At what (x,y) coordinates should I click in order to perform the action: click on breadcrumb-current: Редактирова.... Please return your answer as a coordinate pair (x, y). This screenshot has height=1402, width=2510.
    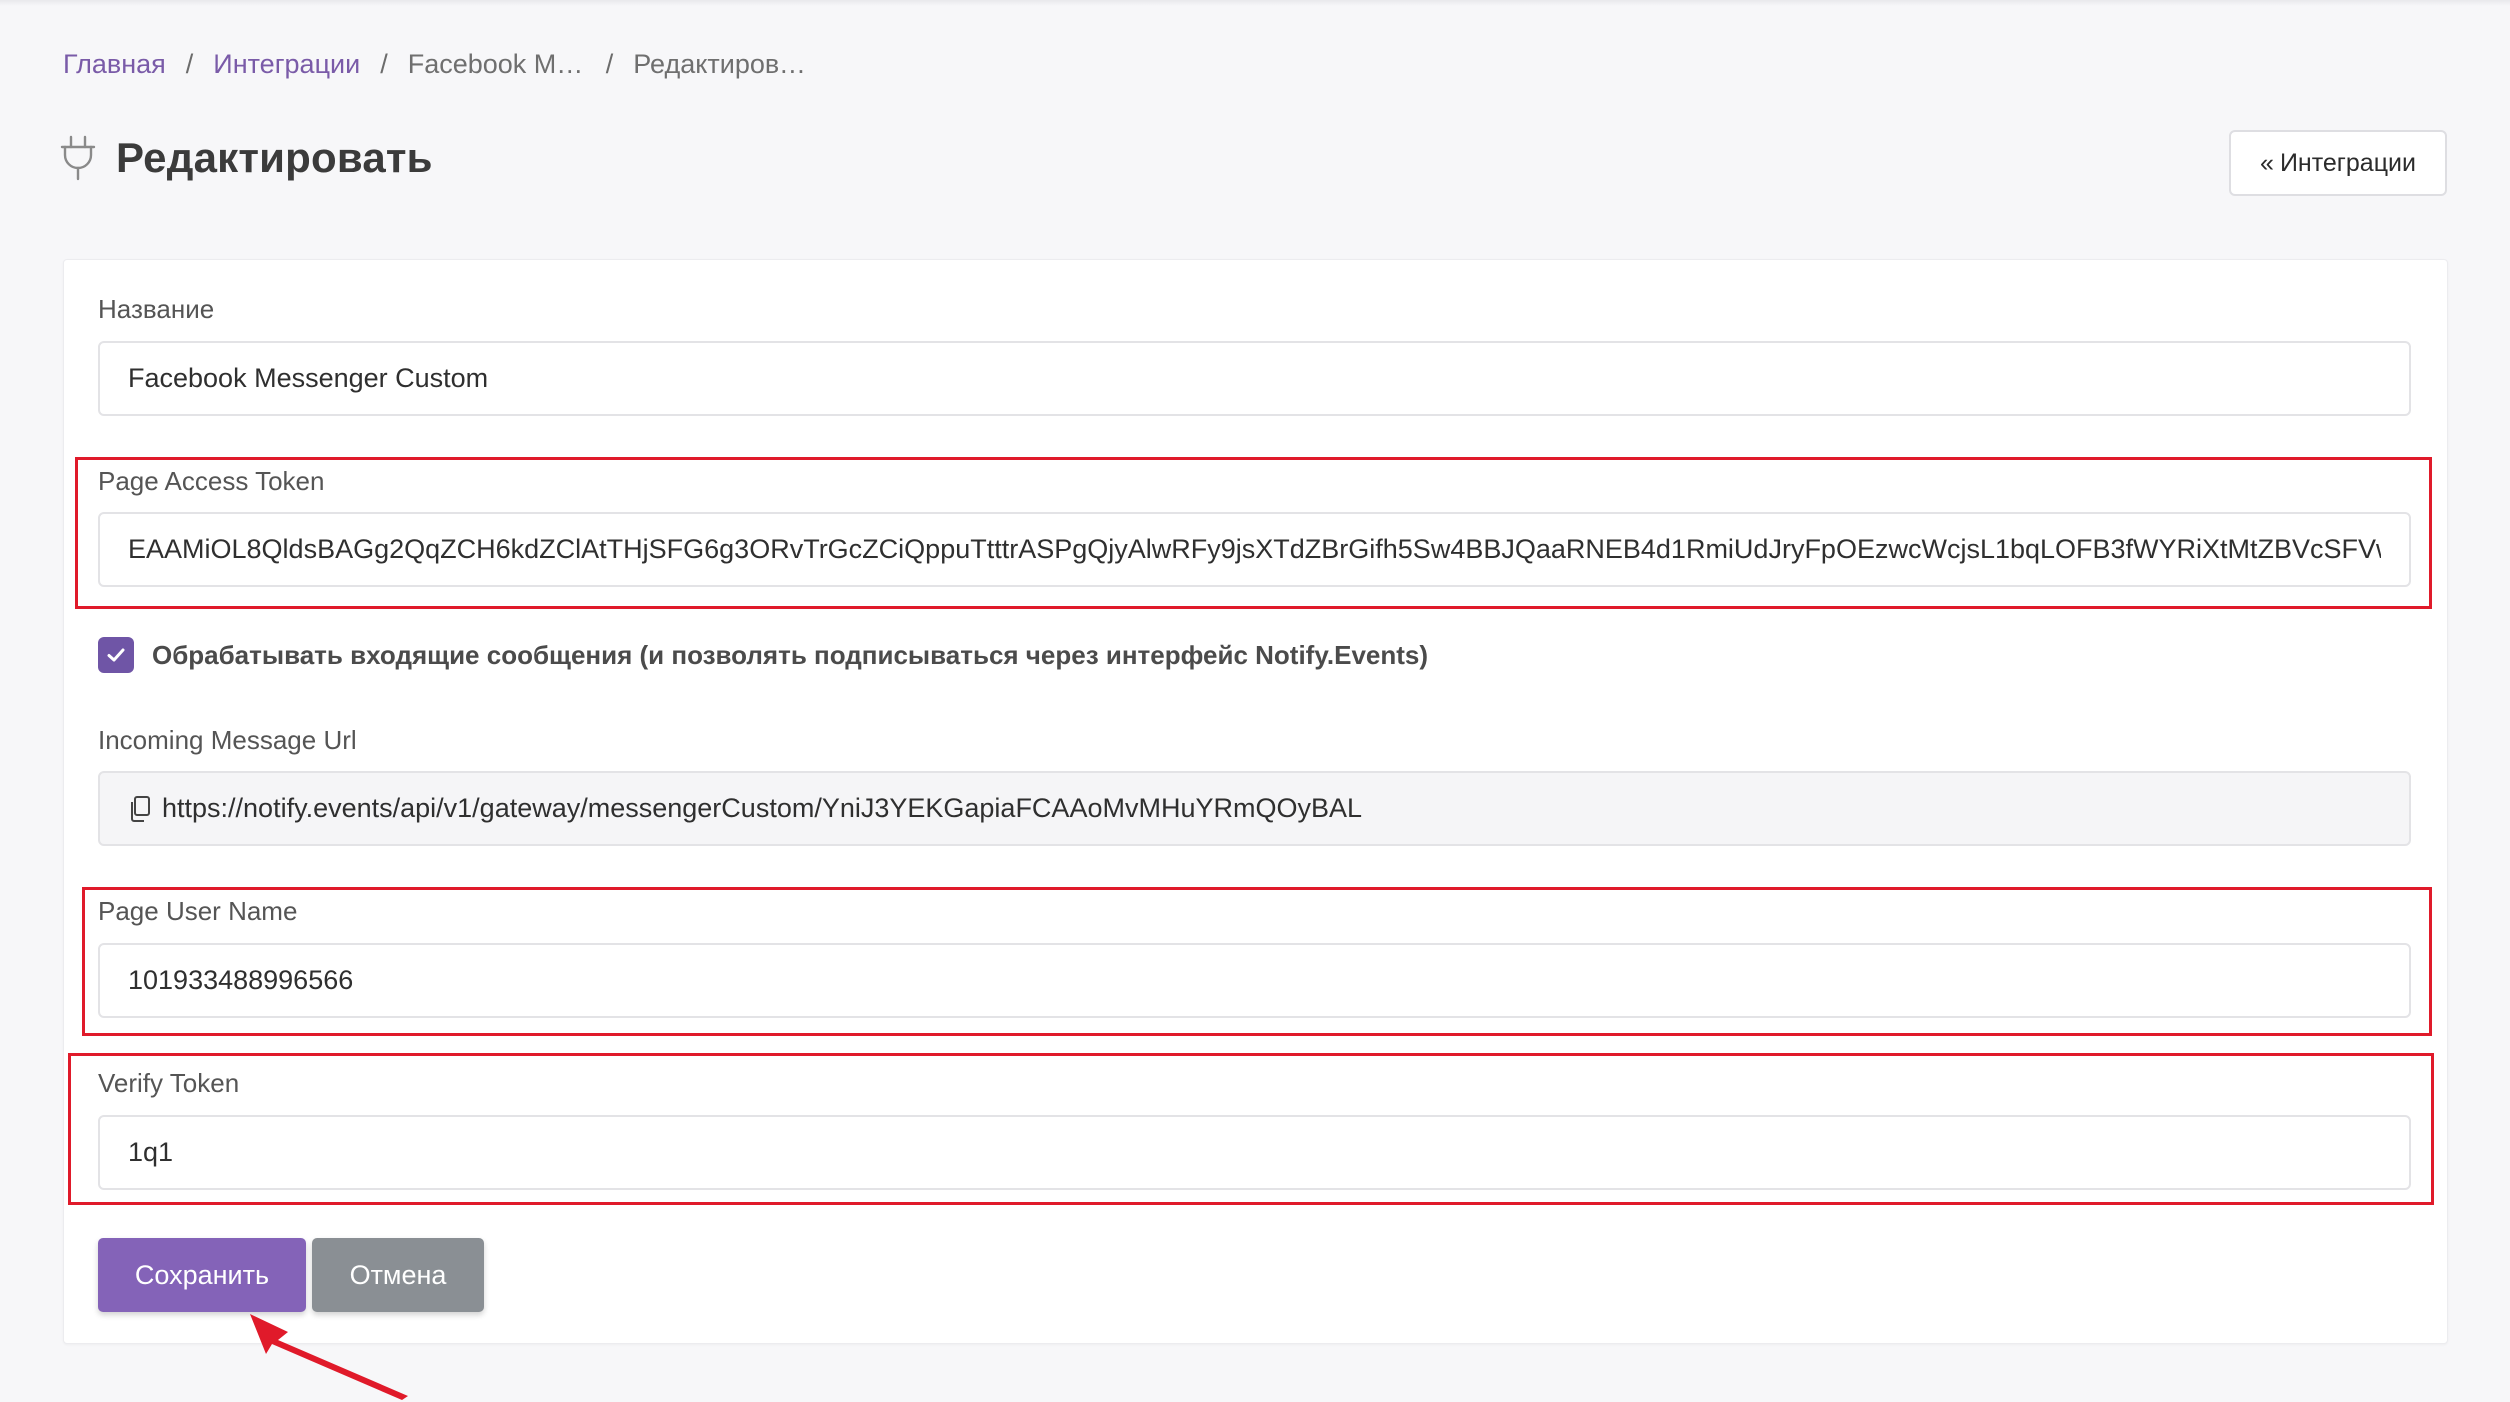
    Looking at the image, I should click on (724, 63).